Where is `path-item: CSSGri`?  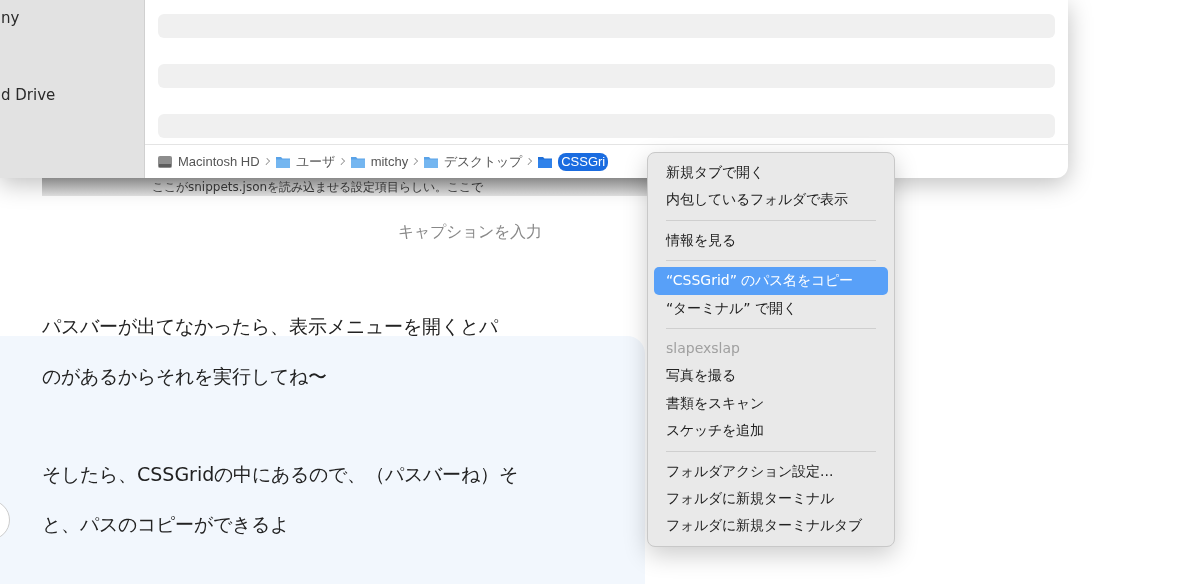
path-item: CSSGri is located at coordinates (583, 161).